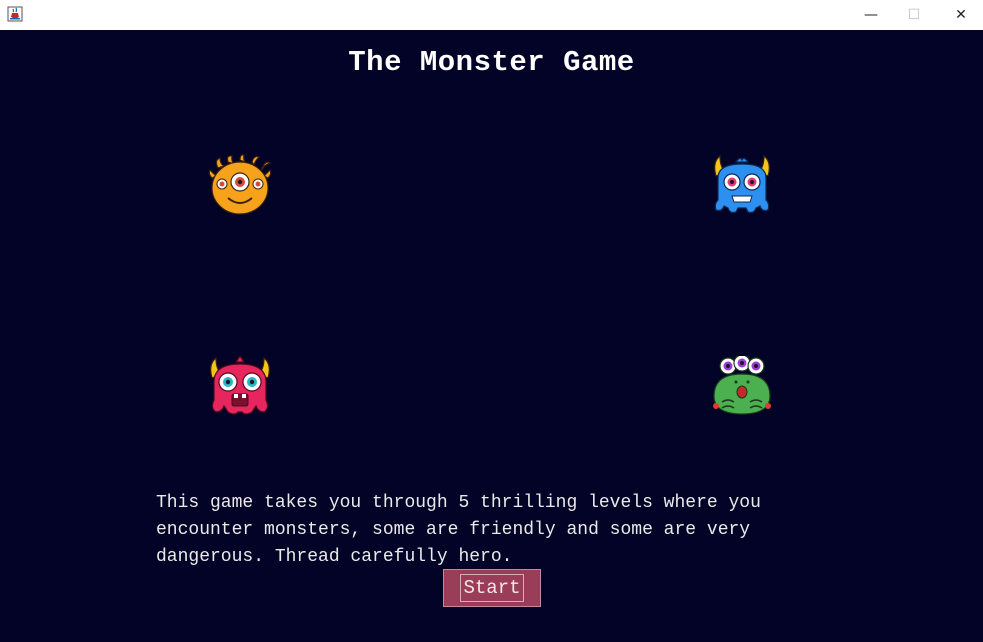  Describe the element at coordinates (240, 186) in the screenshot. I see `orange-cyclops-monster-icon` at that location.